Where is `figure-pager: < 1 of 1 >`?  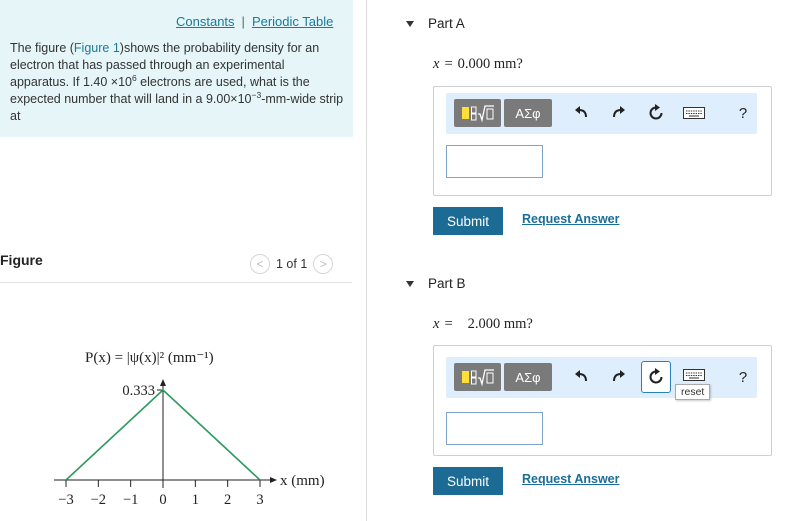 figure-pager: < 1 of 1 > is located at coordinates (292, 264).